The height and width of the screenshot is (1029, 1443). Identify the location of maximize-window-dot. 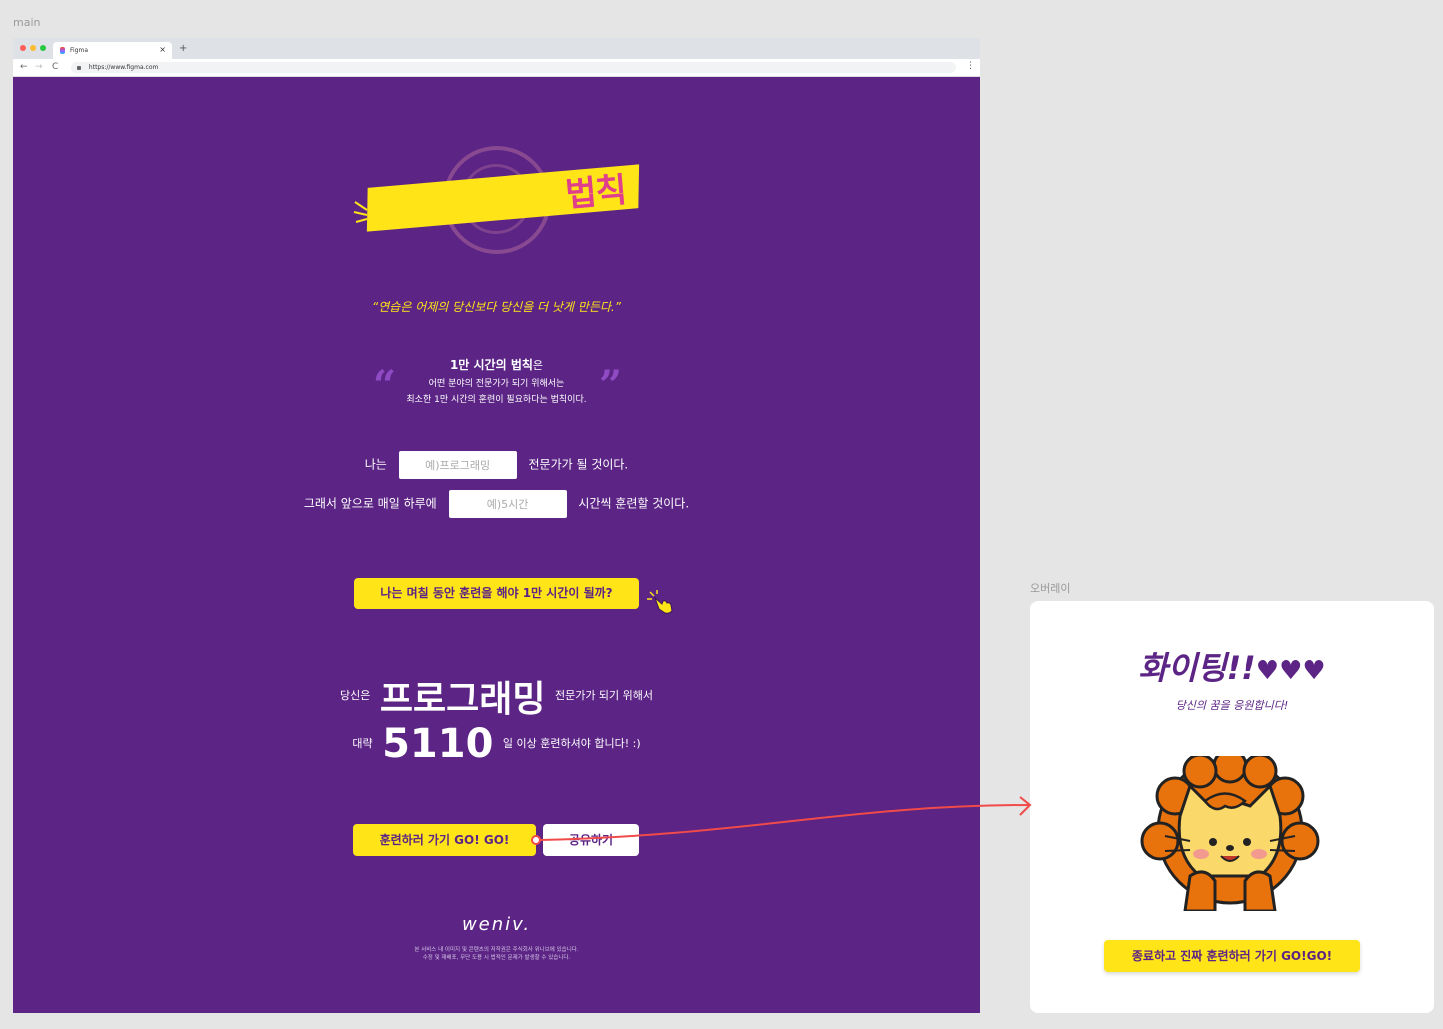
(43, 48).